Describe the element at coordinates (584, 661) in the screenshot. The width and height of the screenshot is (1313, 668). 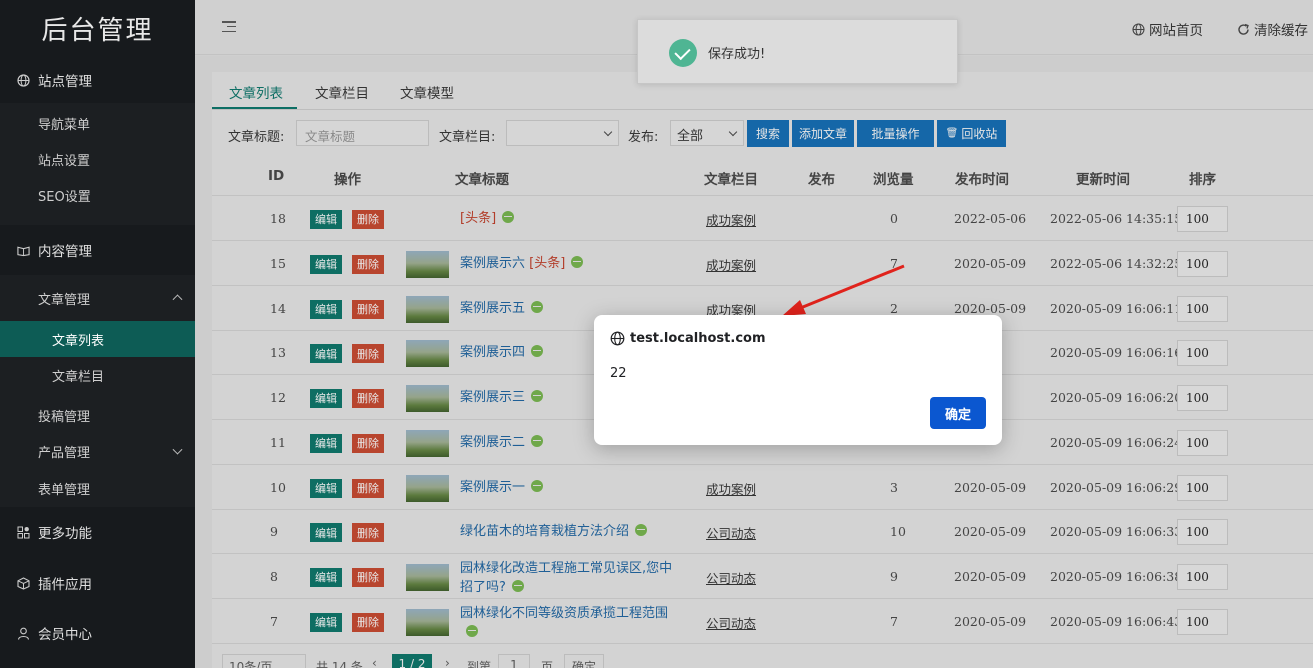
I see `goto-confirm-button: 确定` at that location.